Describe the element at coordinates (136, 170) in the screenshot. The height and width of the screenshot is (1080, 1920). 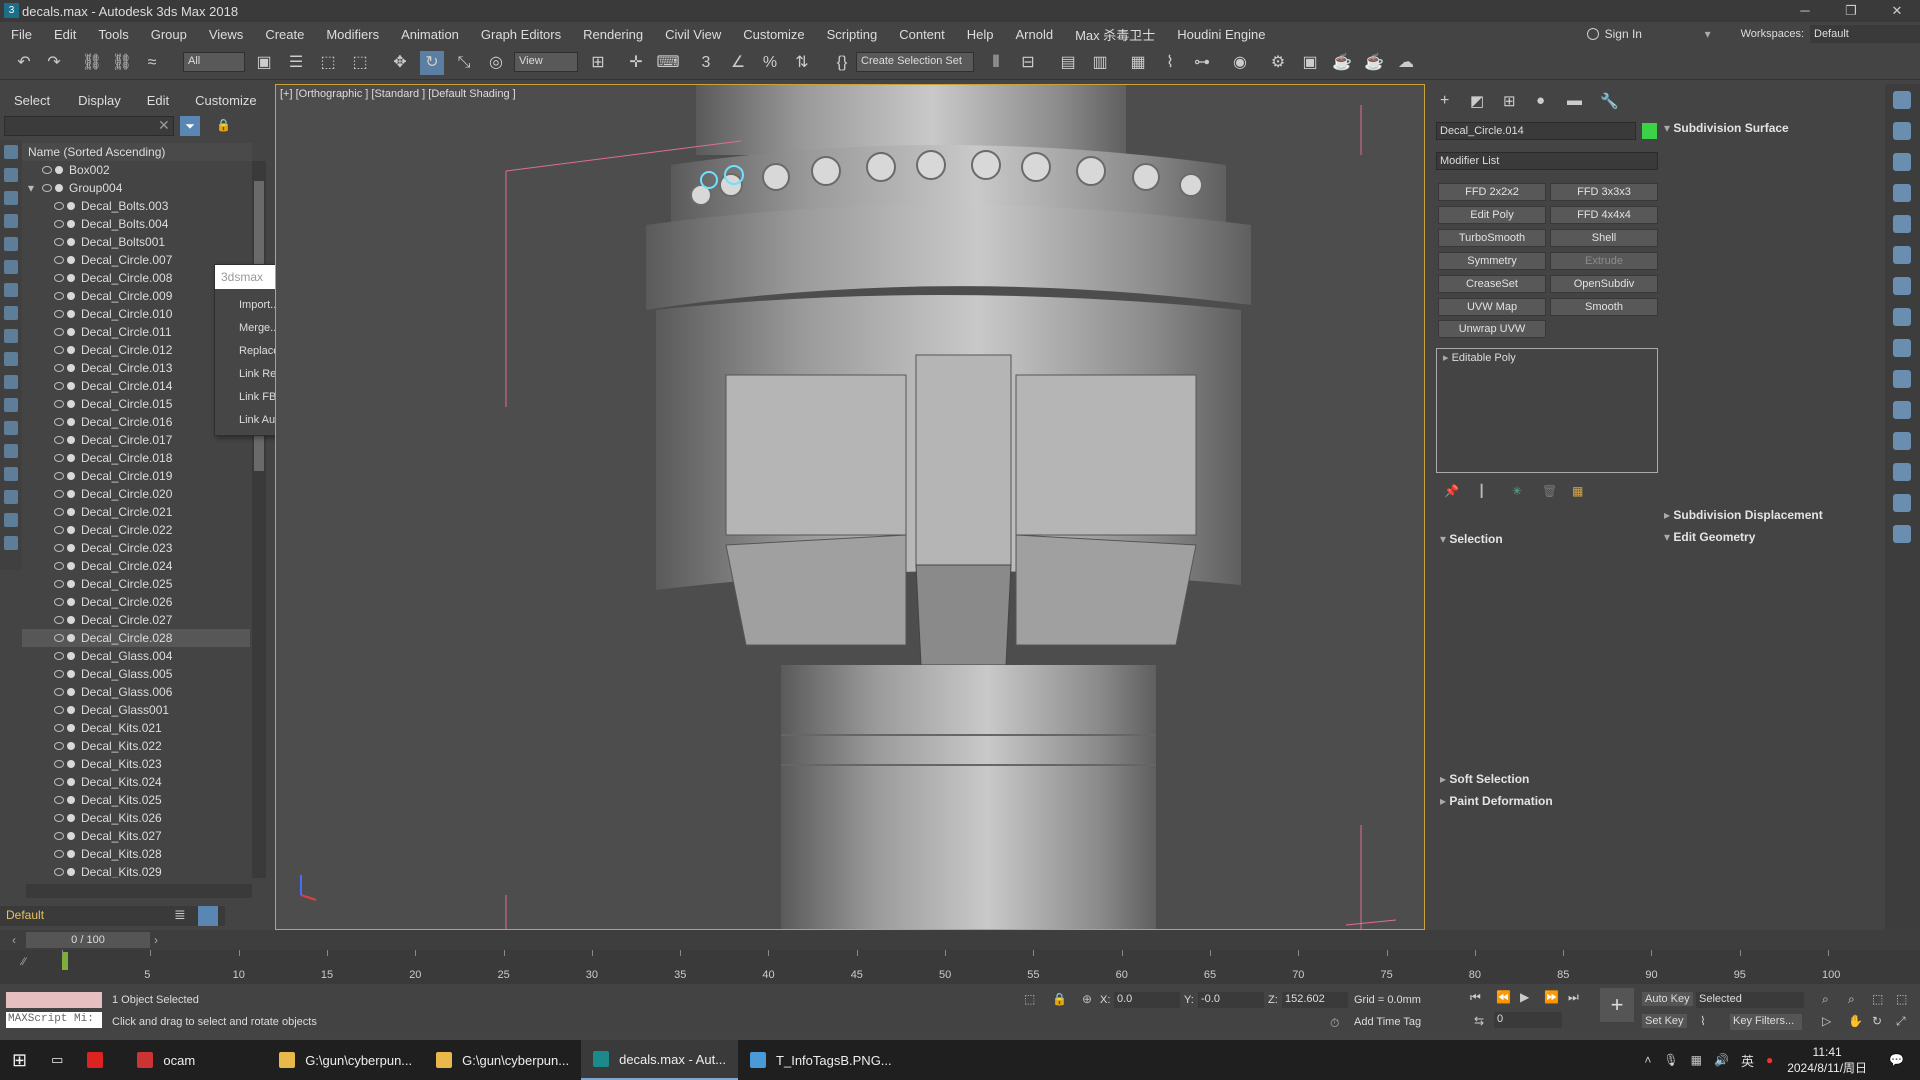
I see `list-item: Box002` at that location.